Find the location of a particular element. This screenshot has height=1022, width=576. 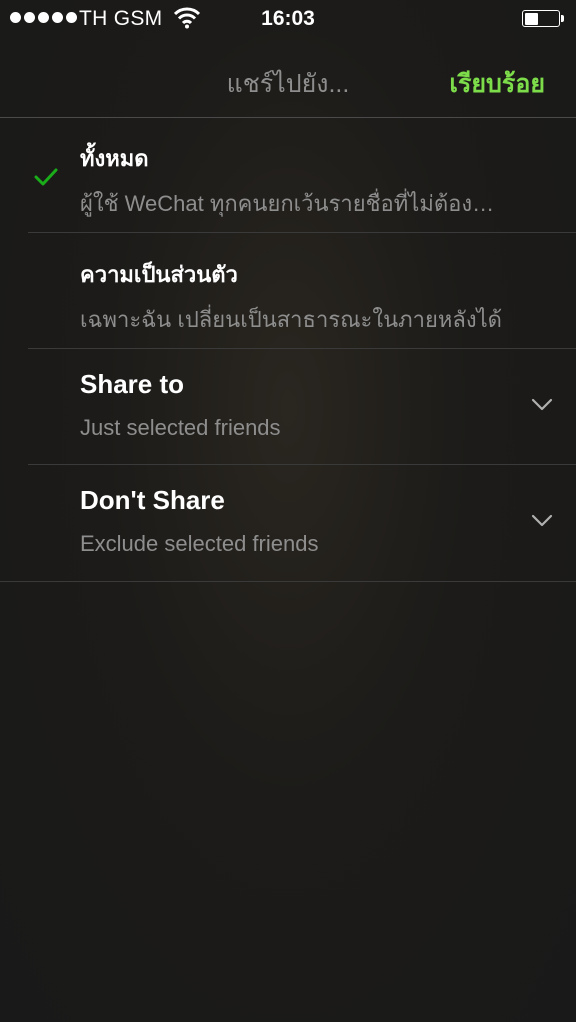

done-button: เรียบร้อย is located at coordinates (497, 84).